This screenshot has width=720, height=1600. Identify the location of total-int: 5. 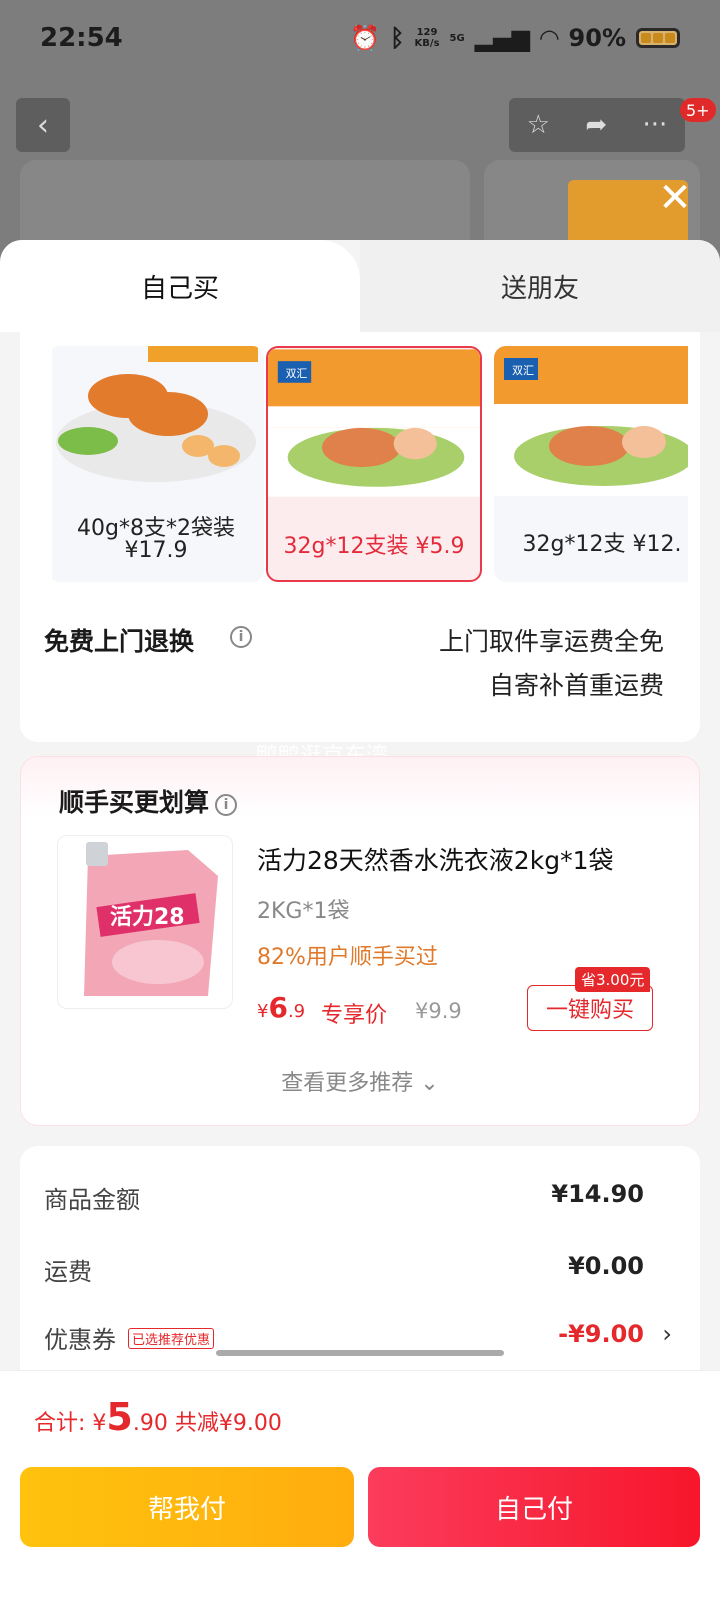
(119, 1417).